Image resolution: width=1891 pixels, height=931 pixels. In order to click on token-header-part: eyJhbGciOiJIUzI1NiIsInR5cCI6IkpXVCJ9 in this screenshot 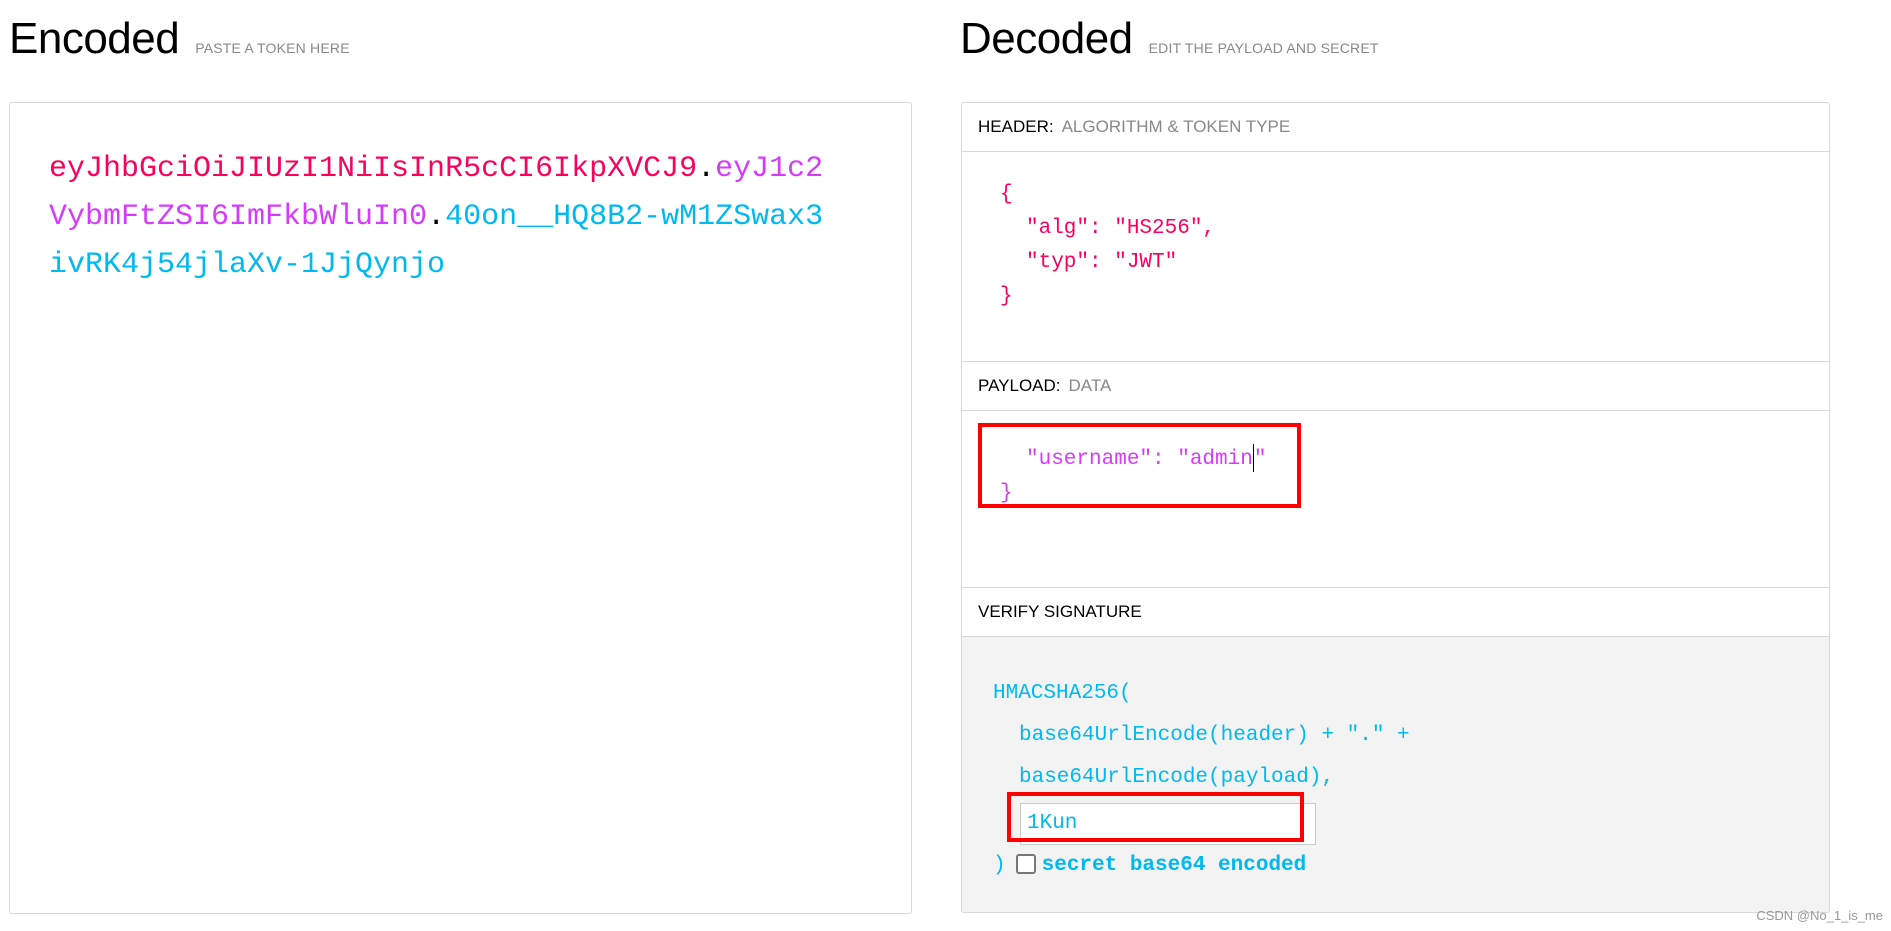, I will do `click(373, 169)`.